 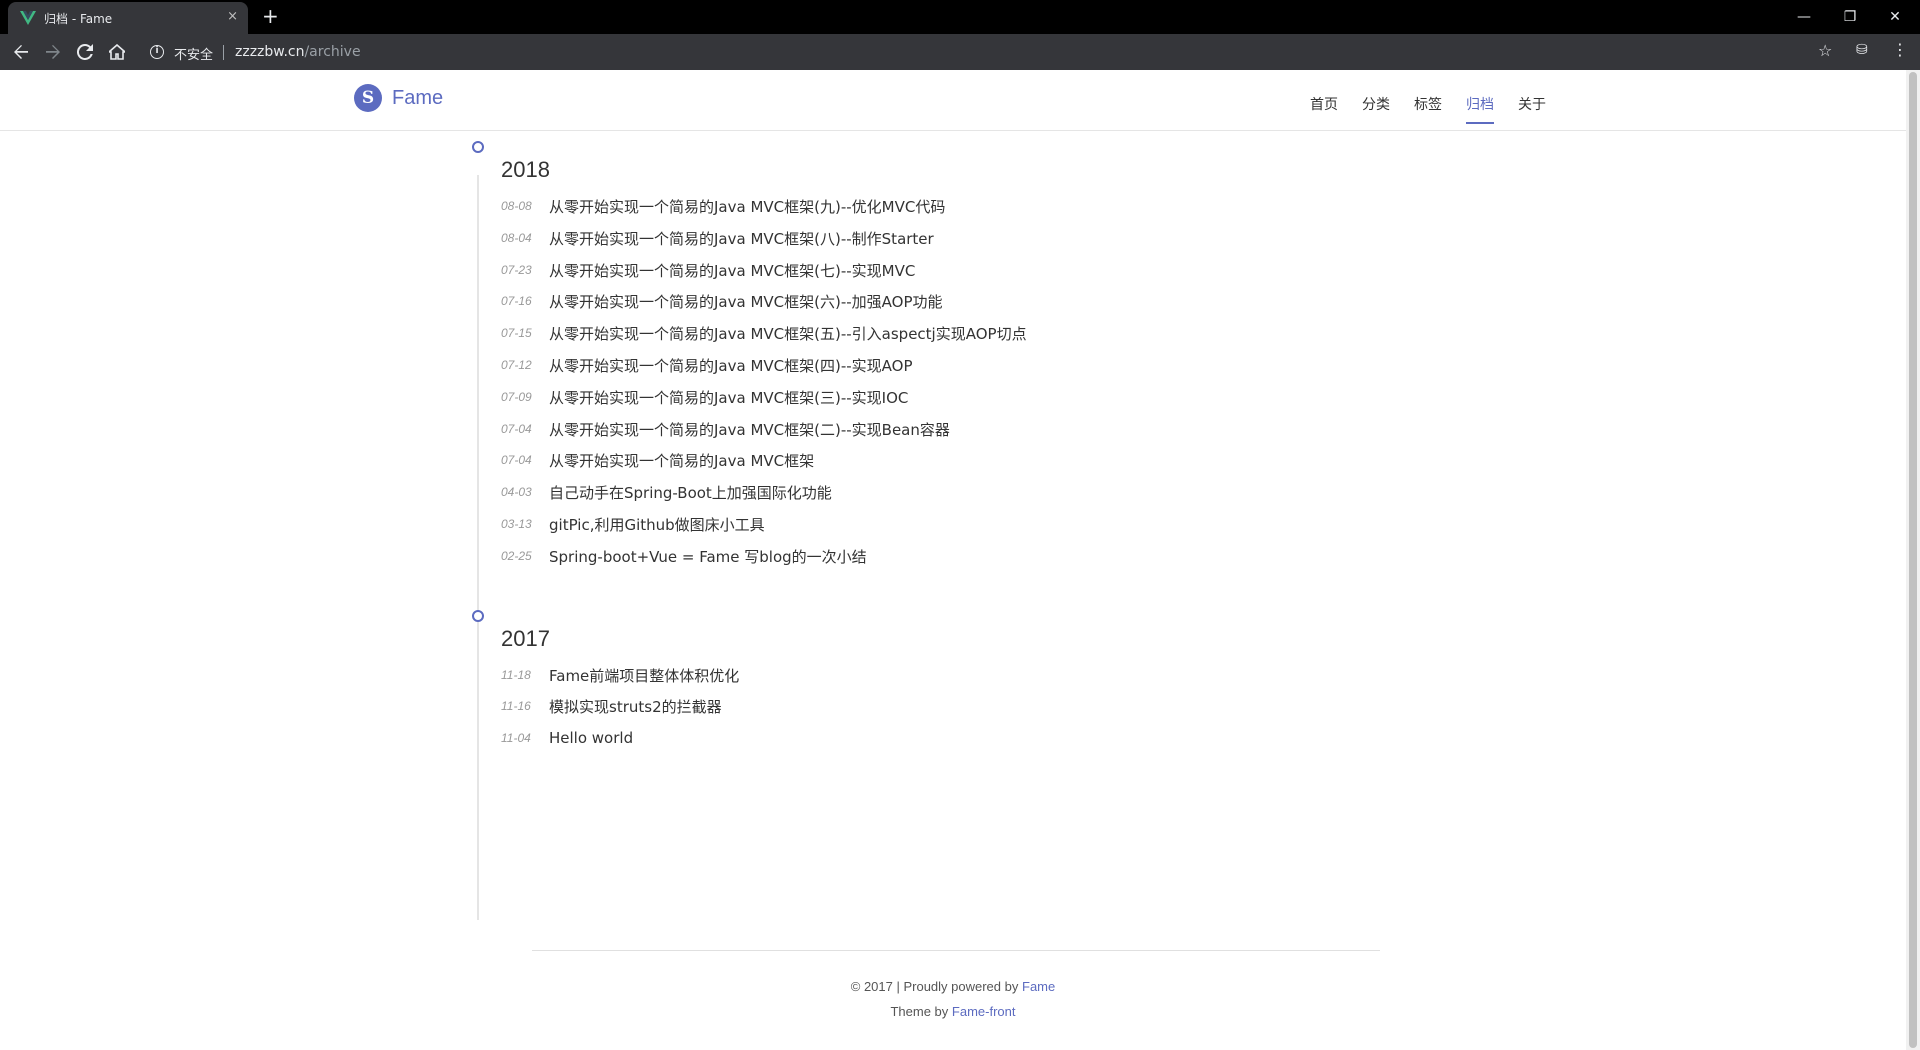 I want to click on new-tab-button: +, so click(x=270, y=16).